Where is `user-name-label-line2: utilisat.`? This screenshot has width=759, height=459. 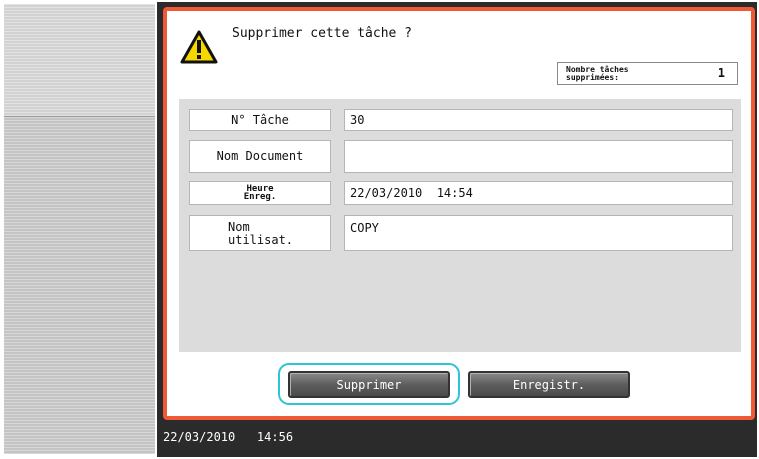
user-name-label-line2: utilisat. is located at coordinates (261, 240).